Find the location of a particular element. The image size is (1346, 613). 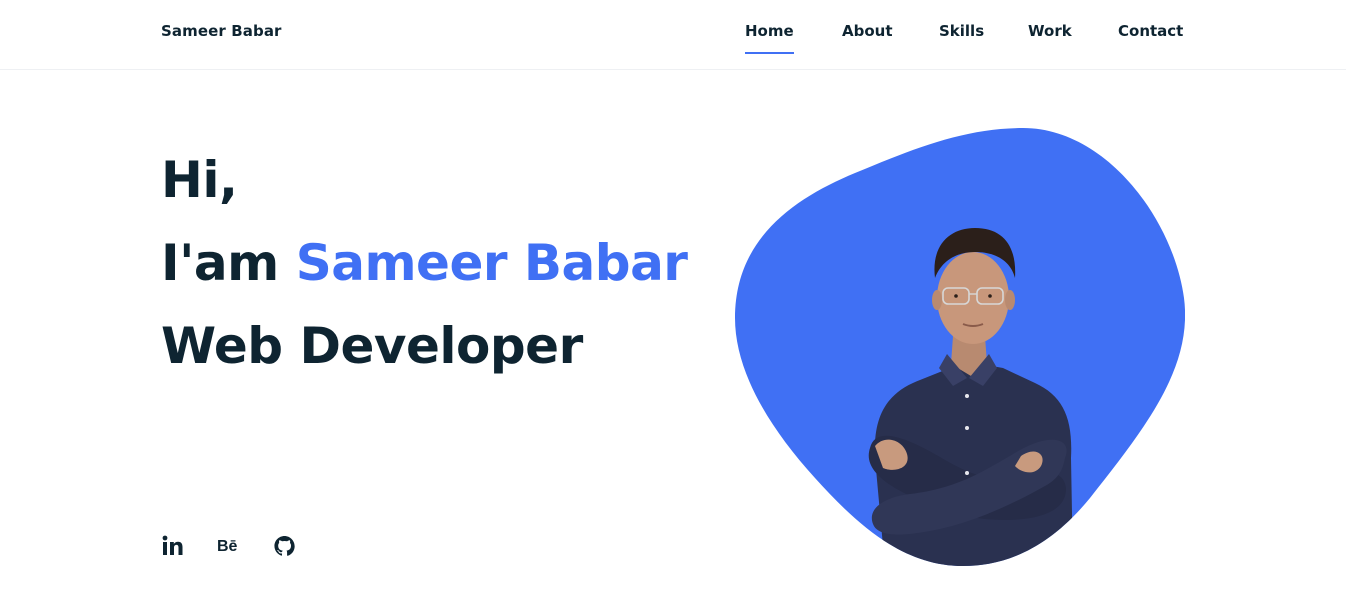

behance-icon: Bē is located at coordinates (227, 546).